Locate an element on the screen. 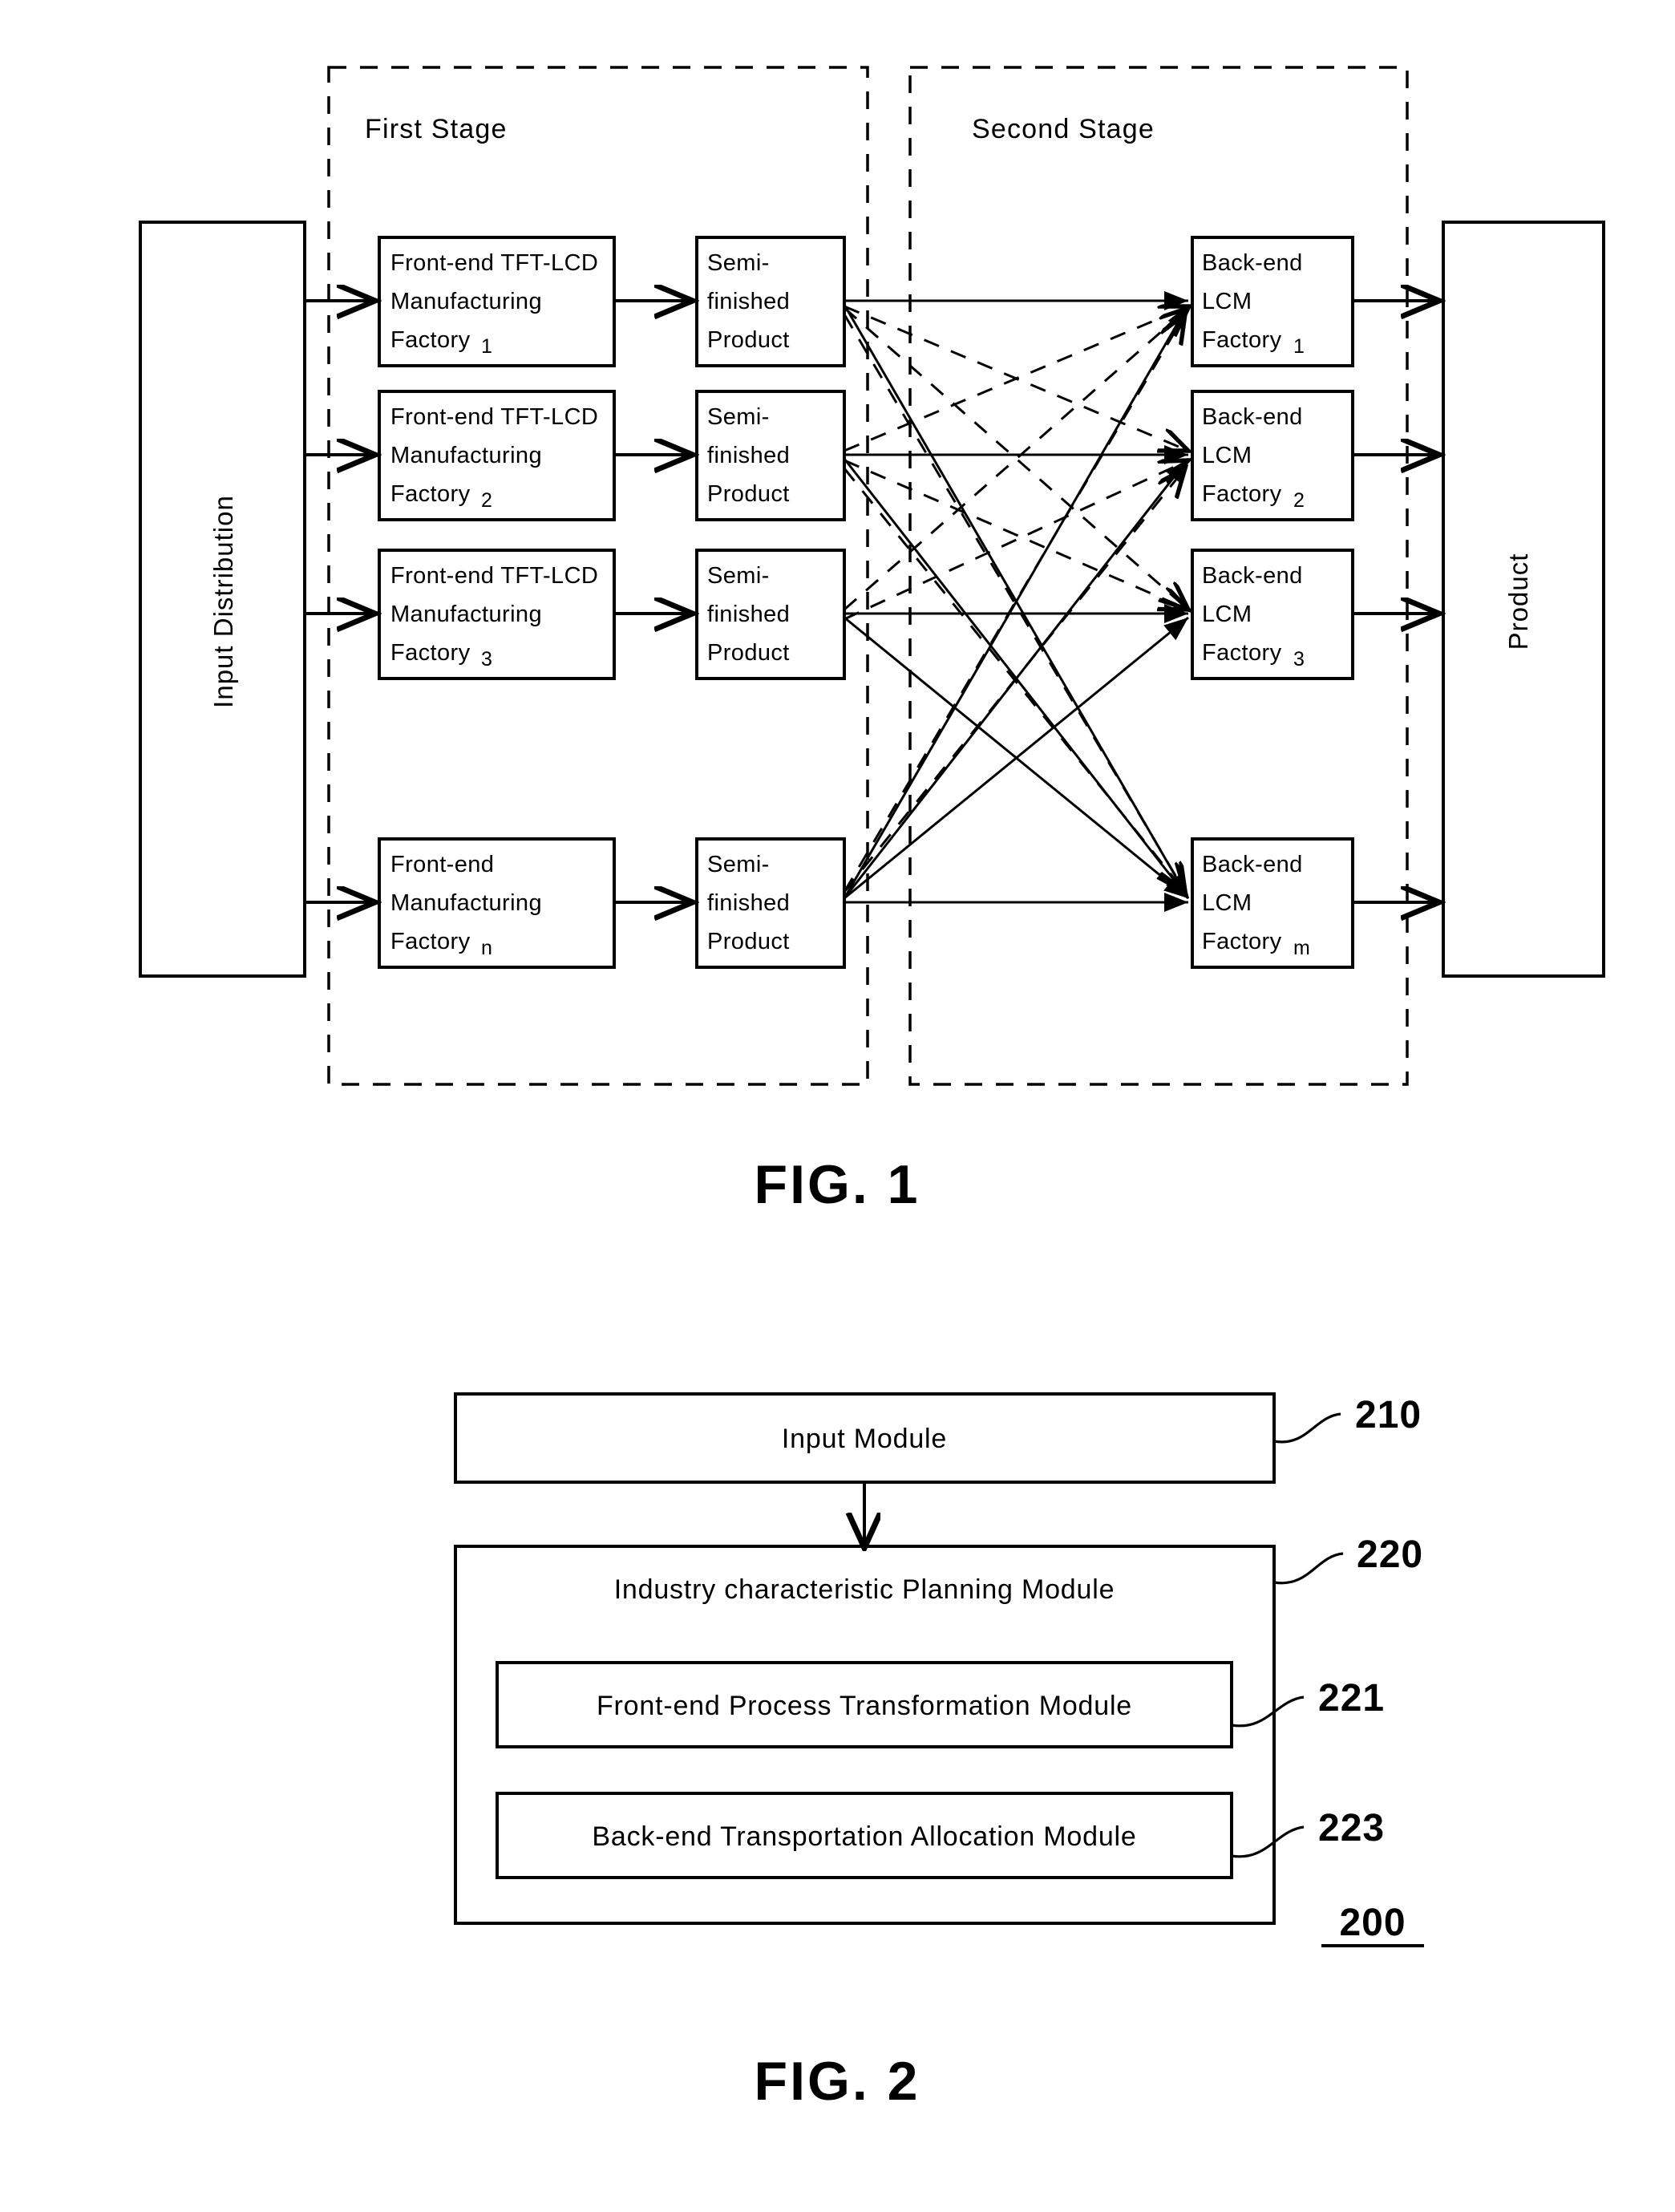  input-to-frontend-arrows is located at coordinates (340, 601).